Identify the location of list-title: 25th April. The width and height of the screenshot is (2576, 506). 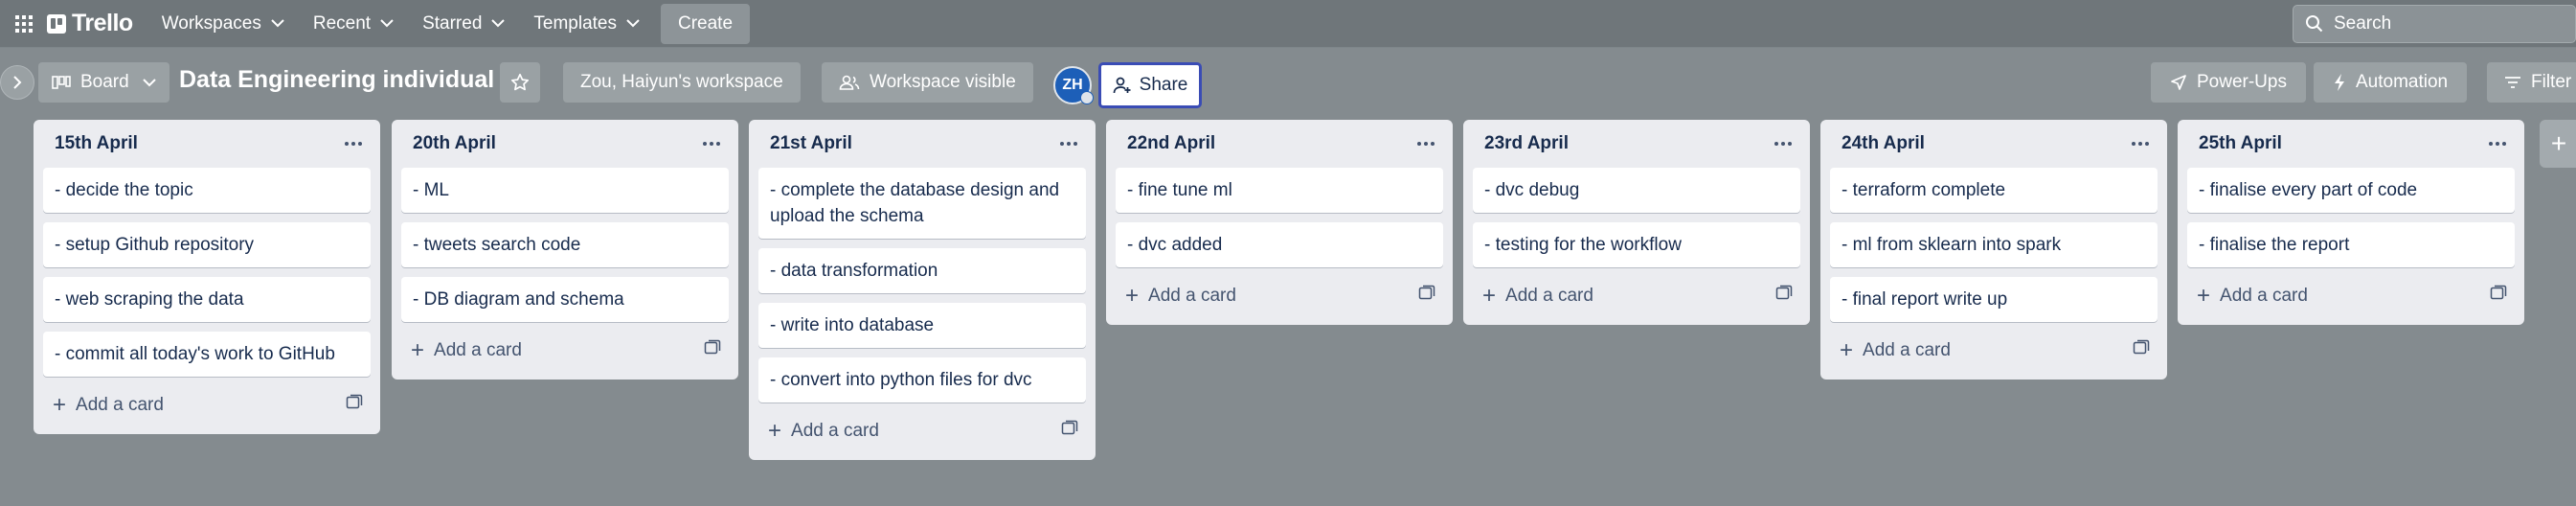
(2240, 143).